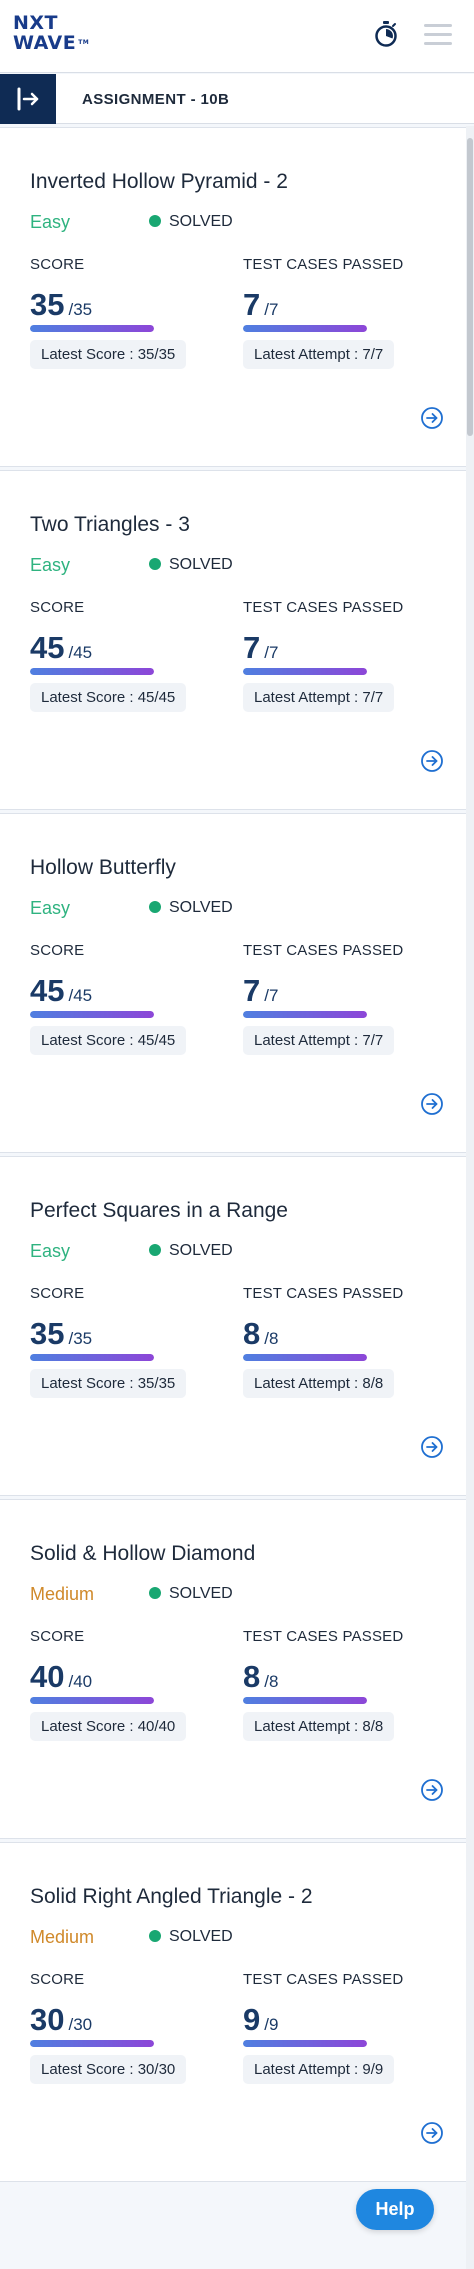 This screenshot has height=2269, width=474. I want to click on assignment-header: ASSIGNMENT - 10B, so click(237, 99).